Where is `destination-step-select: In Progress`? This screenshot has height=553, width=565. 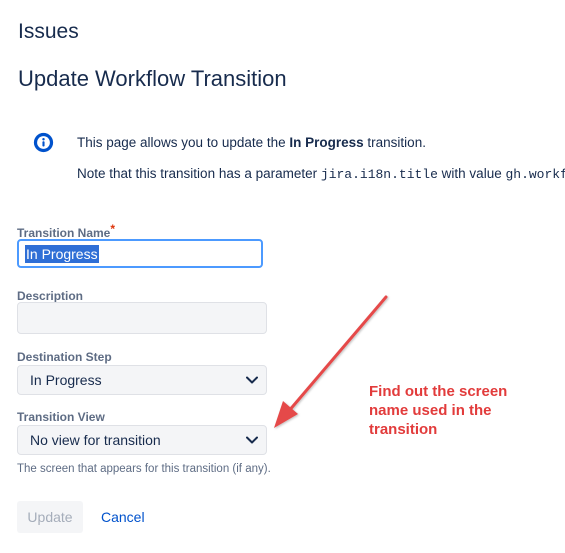
destination-step-select: In Progress is located at coordinates (142, 380).